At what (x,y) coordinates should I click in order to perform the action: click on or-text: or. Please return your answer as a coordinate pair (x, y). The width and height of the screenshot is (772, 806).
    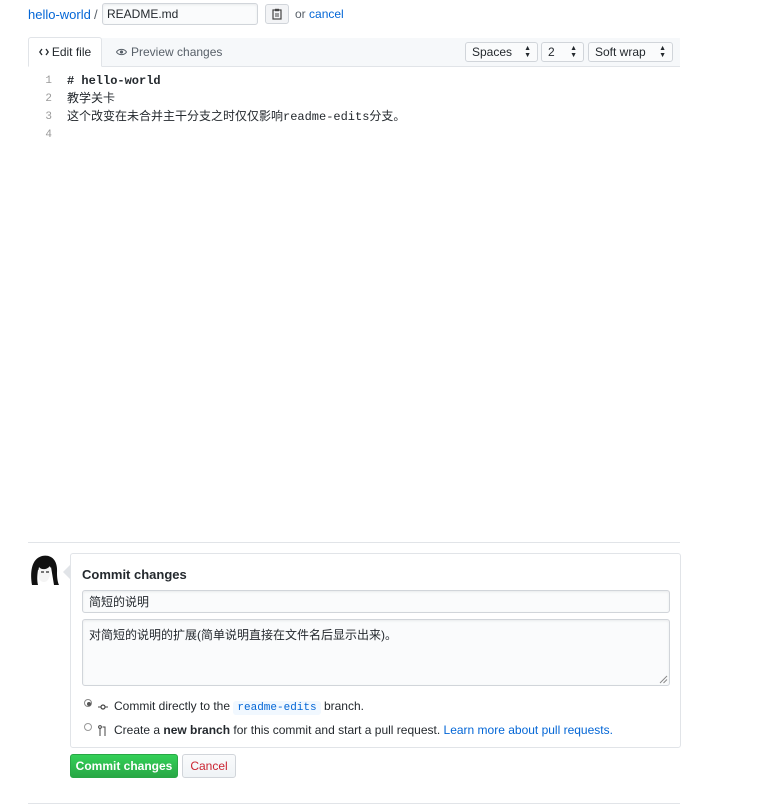
    Looking at the image, I should click on (300, 14).